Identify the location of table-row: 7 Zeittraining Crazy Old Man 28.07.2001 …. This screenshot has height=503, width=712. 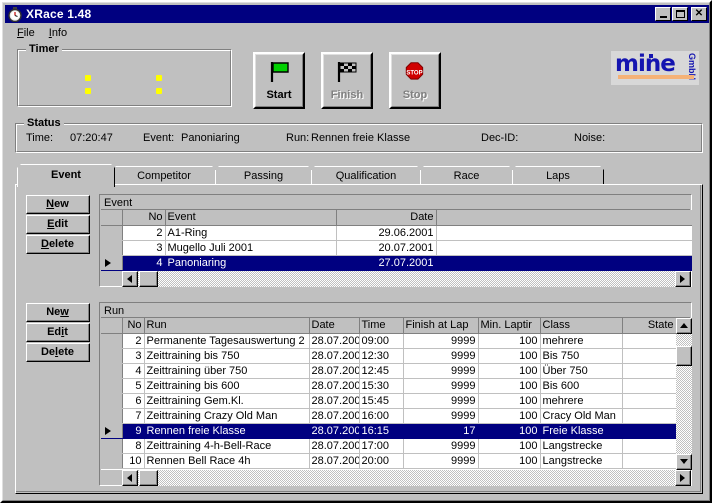
(388, 416).